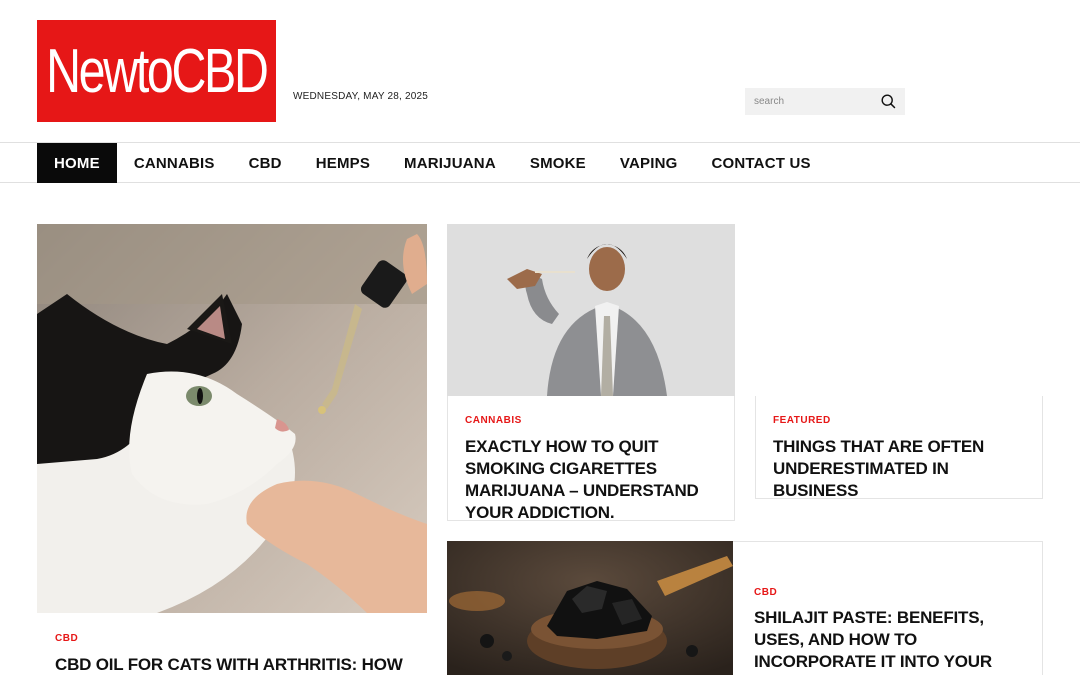  Describe the element at coordinates (558, 163) in the screenshot. I see `nav-item-smoke: SMOKE` at that location.